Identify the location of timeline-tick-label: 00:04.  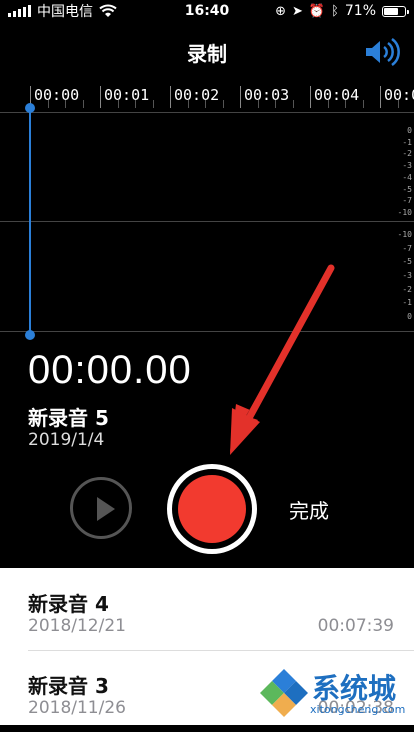
(337, 95).